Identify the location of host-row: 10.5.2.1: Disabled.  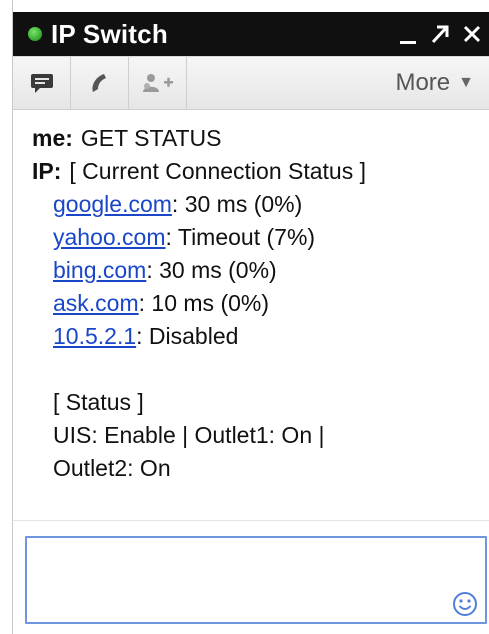
(260, 336).